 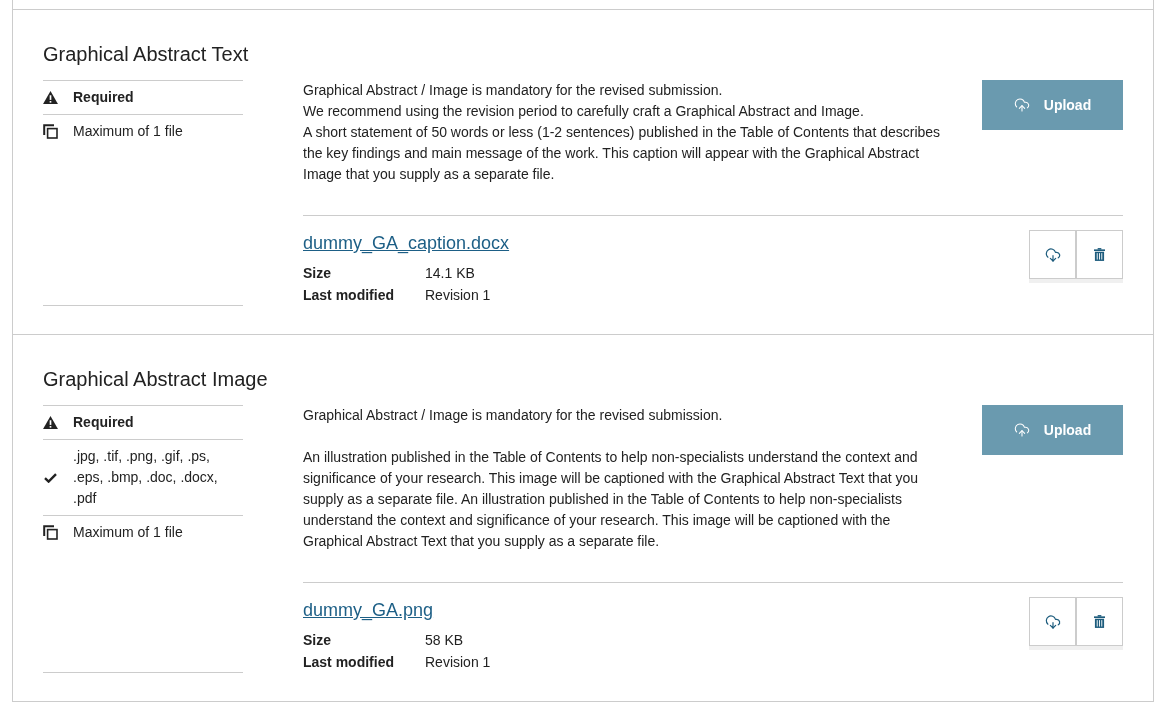 What do you see at coordinates (444, 640) in the screenshot?
I see `detail-value: 58 KB` at bounding box center [444, 640].